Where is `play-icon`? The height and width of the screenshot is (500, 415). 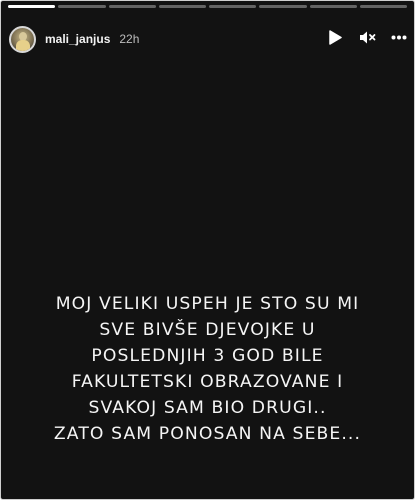
play-icon is located at coordinates (335, 37).